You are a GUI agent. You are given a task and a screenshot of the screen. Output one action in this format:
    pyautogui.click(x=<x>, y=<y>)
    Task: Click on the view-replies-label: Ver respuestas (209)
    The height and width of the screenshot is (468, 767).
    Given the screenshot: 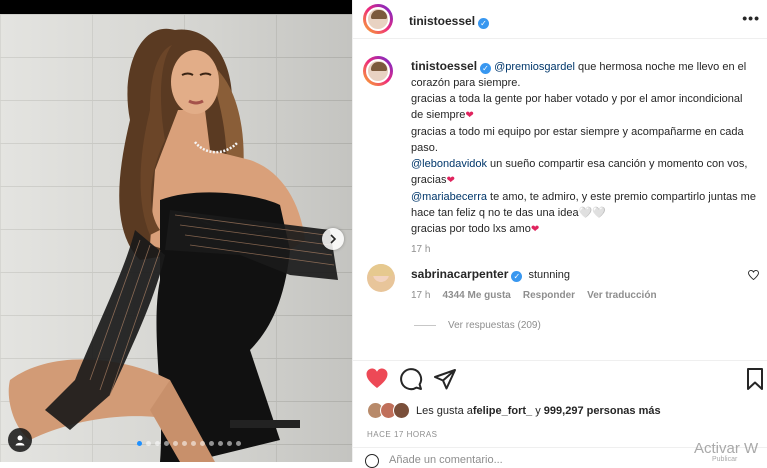 What is the action you would take?
    pyautogui.click(x=494, y=325)
    